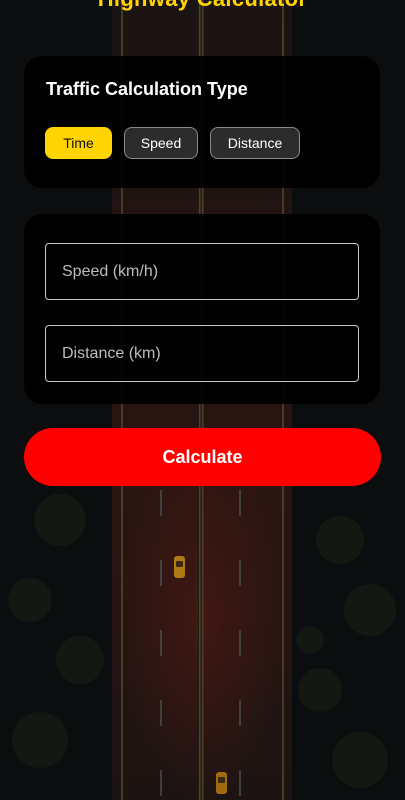 This screenshot has height=800, width=405. I want to click on type-speed-button: Speed, so click(161, 143).